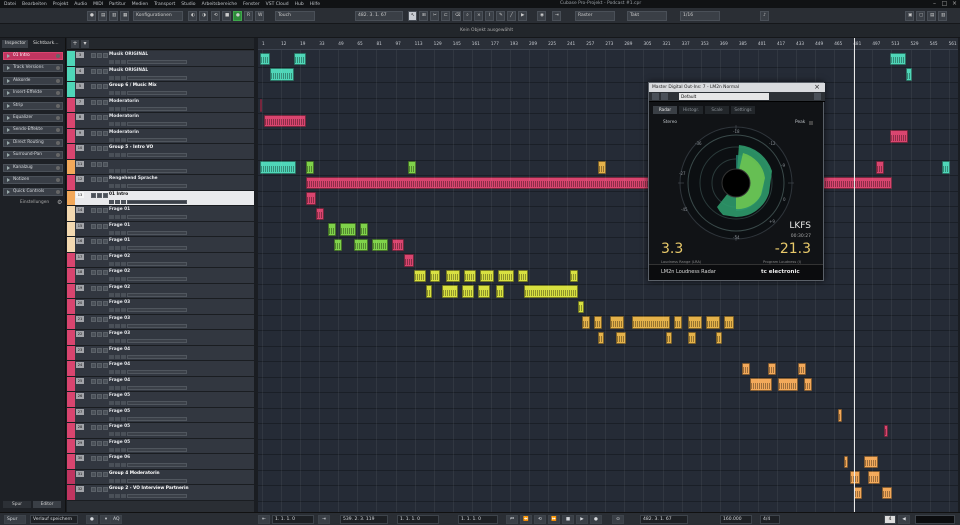  I want to click on stop-button: ■, so click(226, 16).